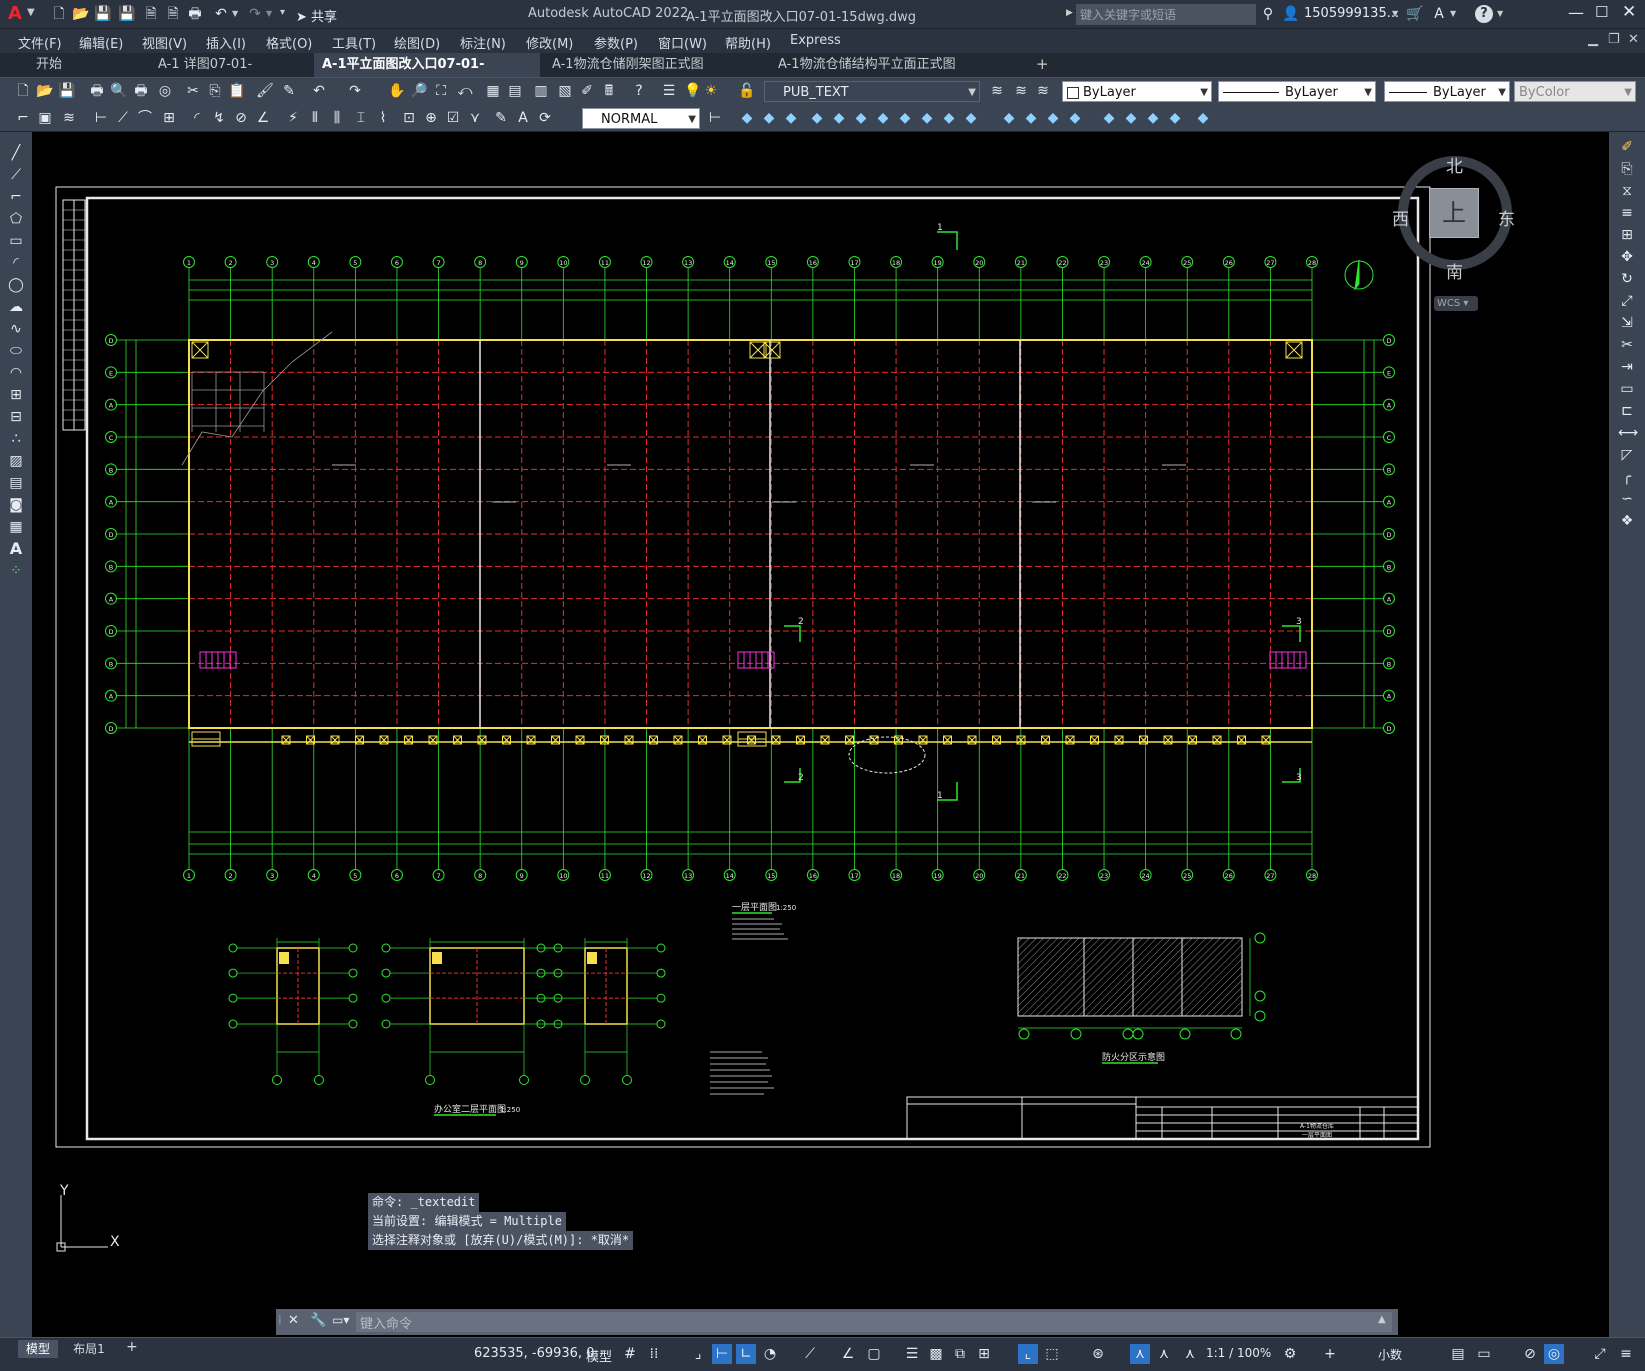 Image resolution: width=1645 pixels, height=1371 pixels. Describe the element at coordinates (16, 197) in the screenshot. I see `polyline-icon: ⌐` at that location.